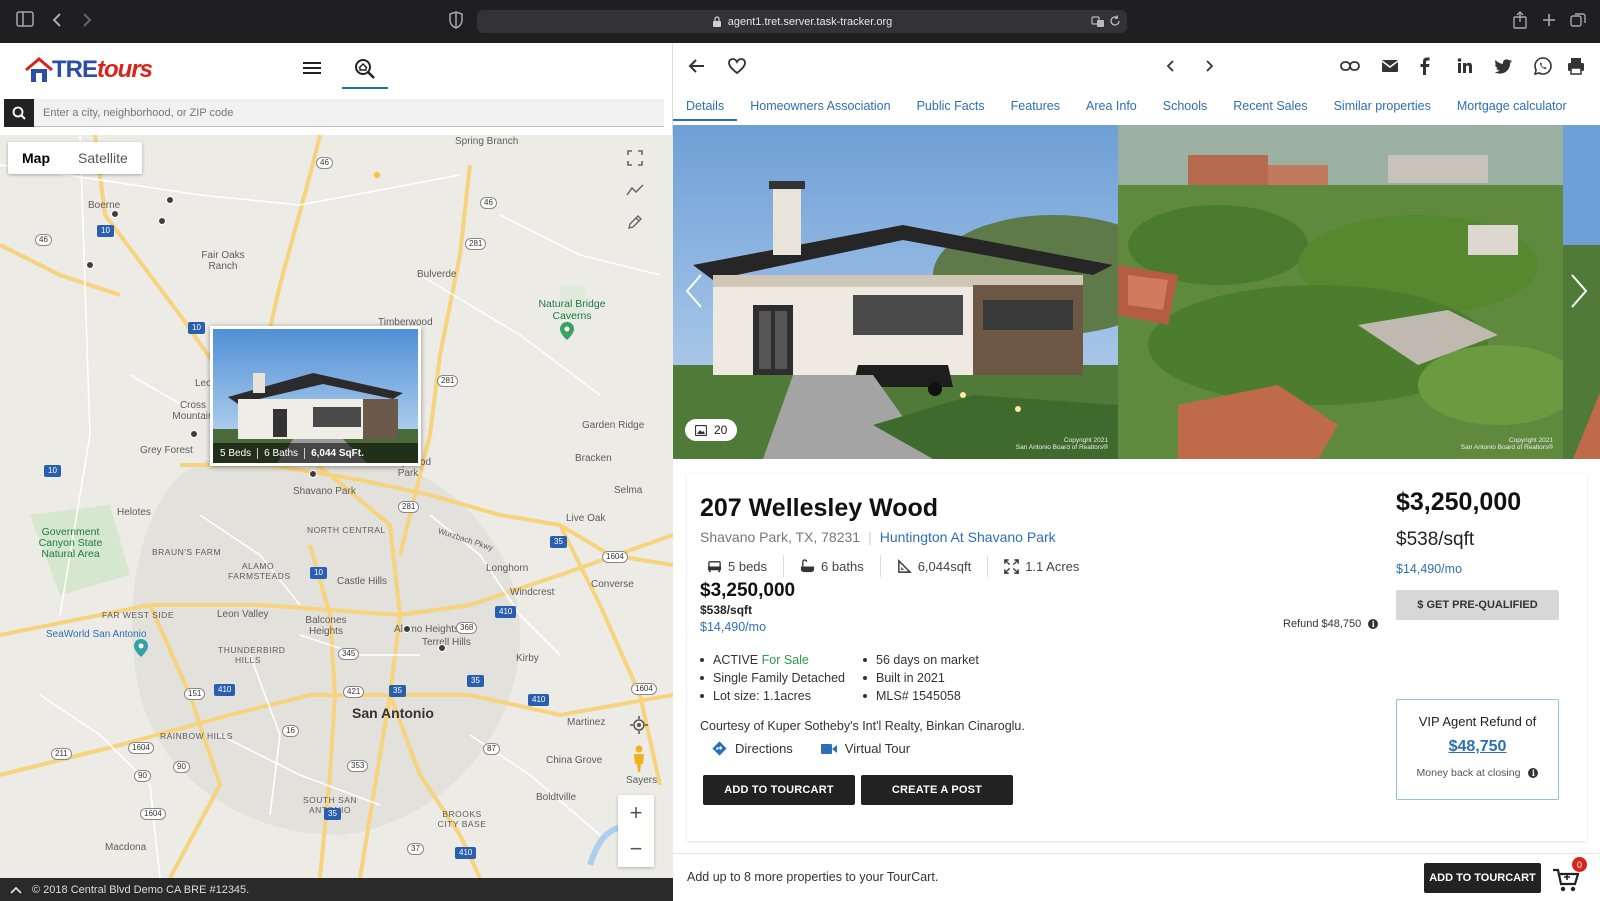  Describe the element at coordinates (1429, 569) in the screenshot. I see `headline-monthly-payment: $14,490/mo` at that location.